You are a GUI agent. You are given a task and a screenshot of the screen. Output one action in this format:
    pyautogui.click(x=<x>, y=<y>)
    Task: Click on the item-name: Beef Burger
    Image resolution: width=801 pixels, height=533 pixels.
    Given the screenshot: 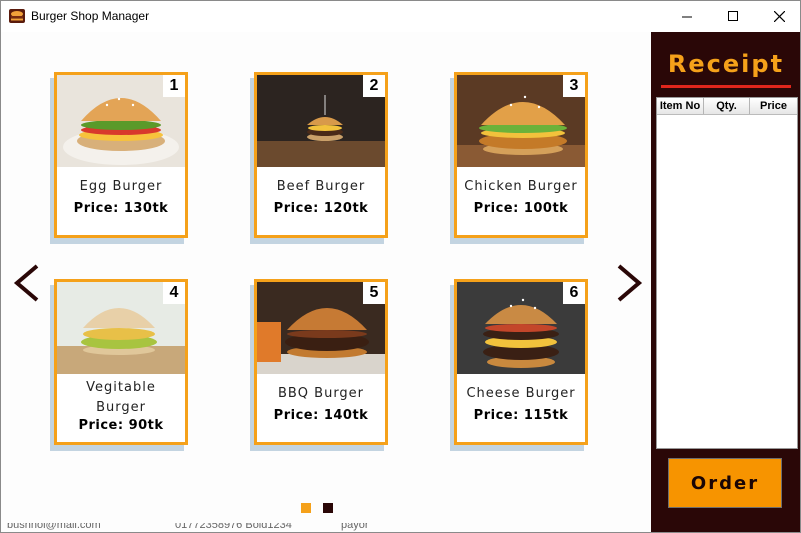 What is the action you would take?
    pyautogui.click(x=321, y=186)
    